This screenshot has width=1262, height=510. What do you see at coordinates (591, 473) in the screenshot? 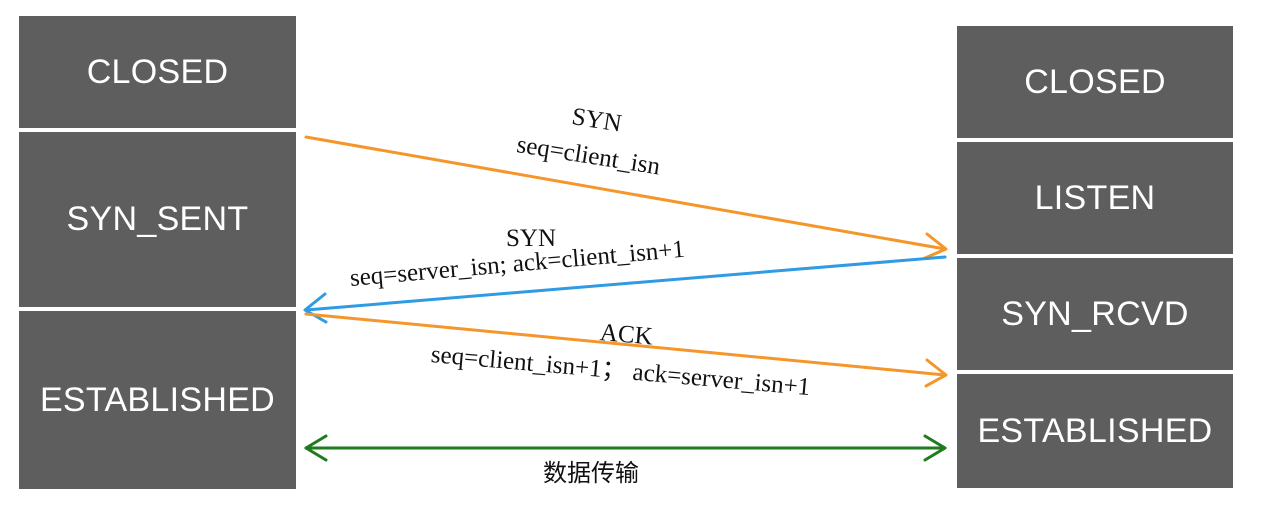
I see `data-transfer-label: 数据传输` at bounding box center [591, 473].